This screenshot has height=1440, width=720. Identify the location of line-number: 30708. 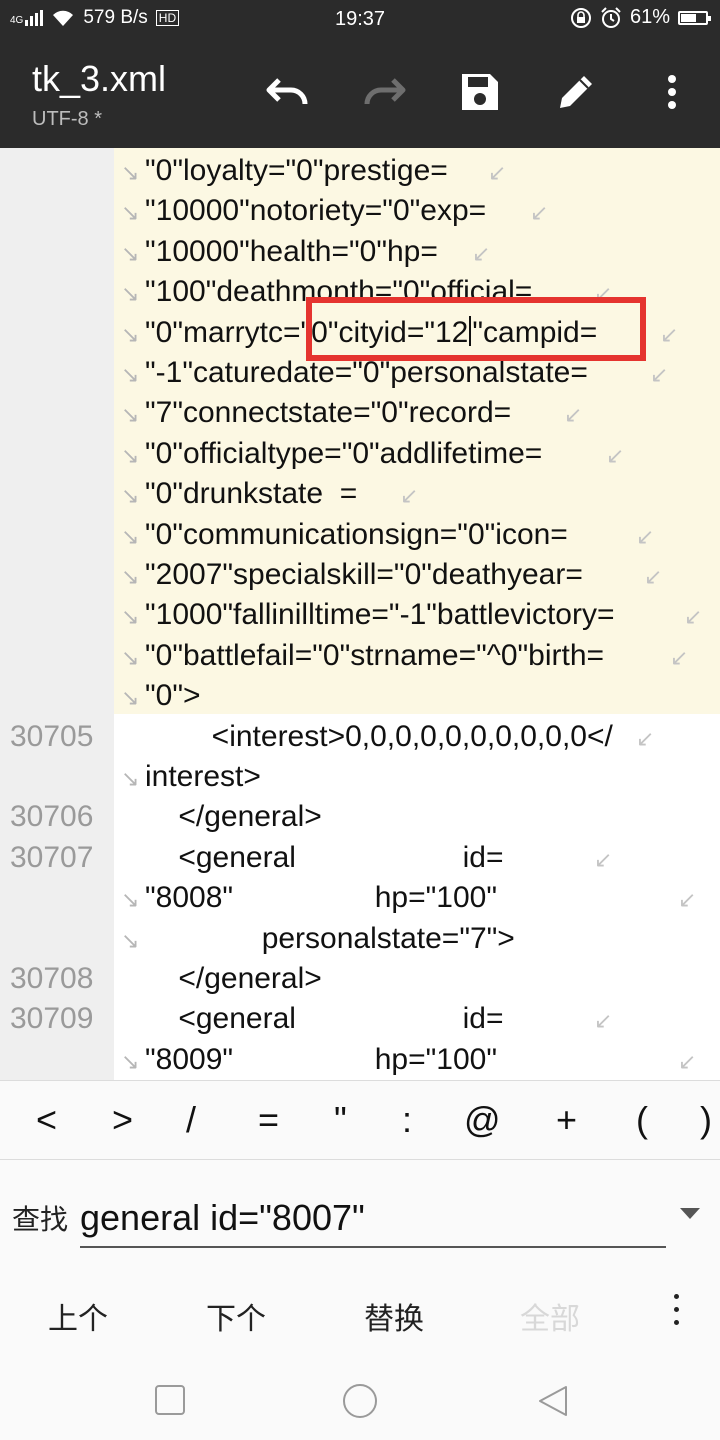
(52, 978).